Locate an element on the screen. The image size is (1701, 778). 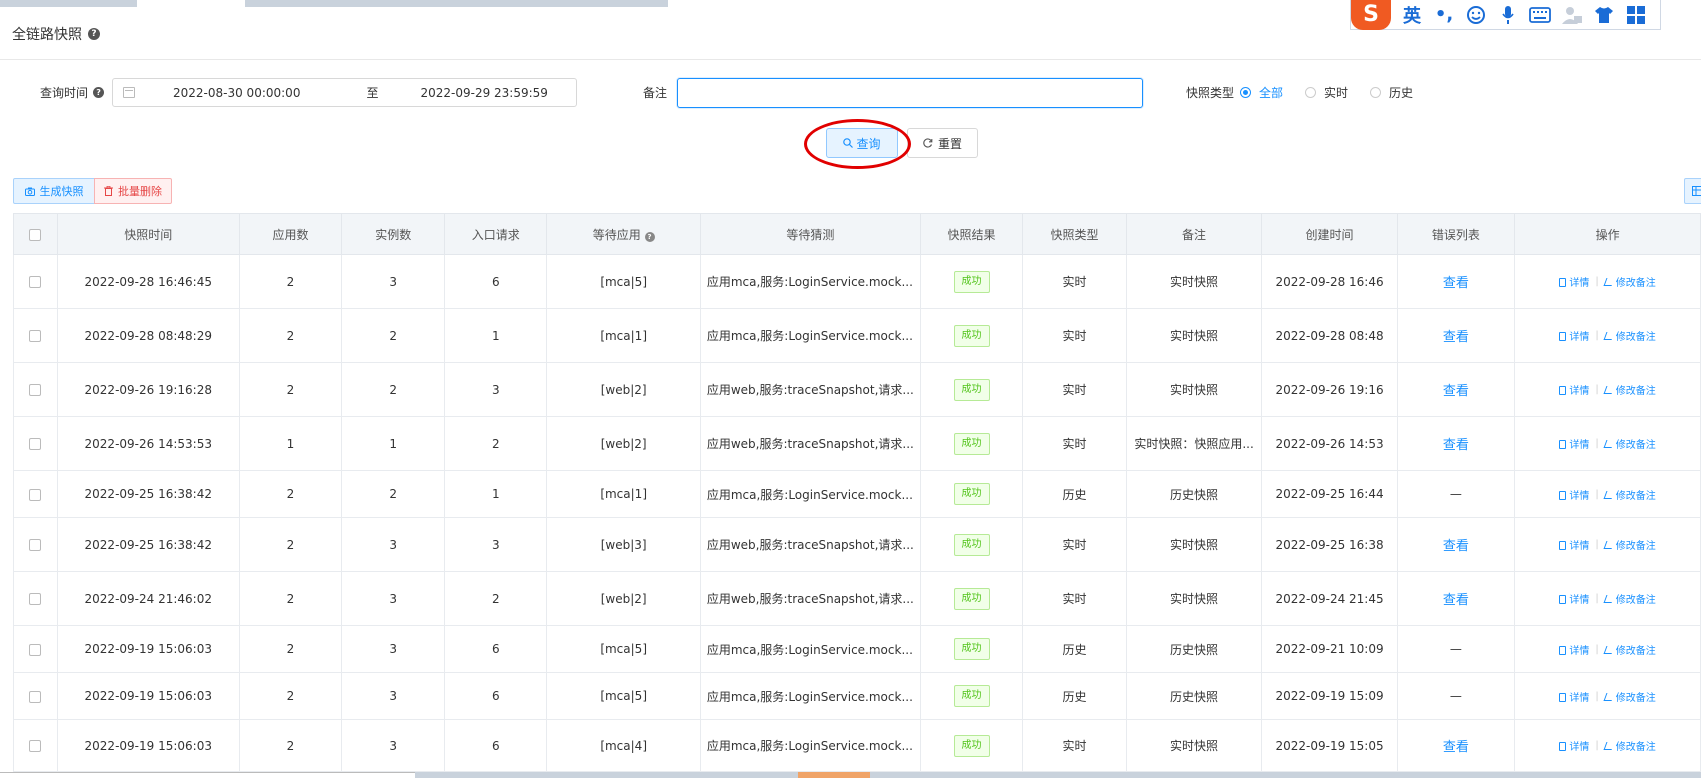
cell-created-time: 2022-09-28 16:46 is located at coordinates (1329, 281).